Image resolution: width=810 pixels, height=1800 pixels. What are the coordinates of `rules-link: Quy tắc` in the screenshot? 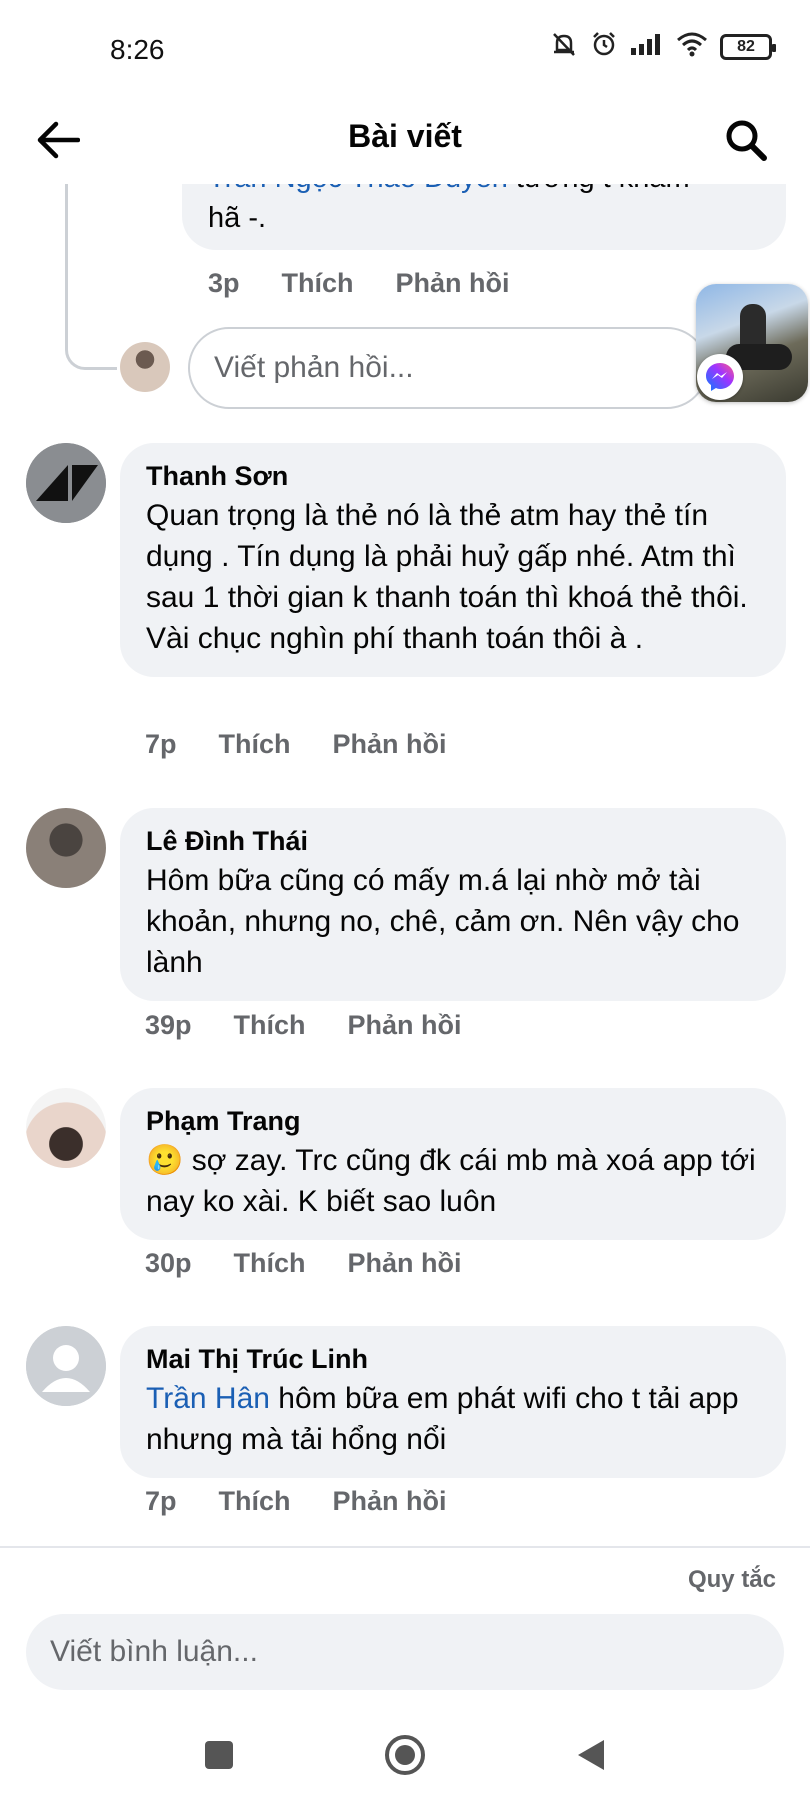 It's located at (732, 1580).